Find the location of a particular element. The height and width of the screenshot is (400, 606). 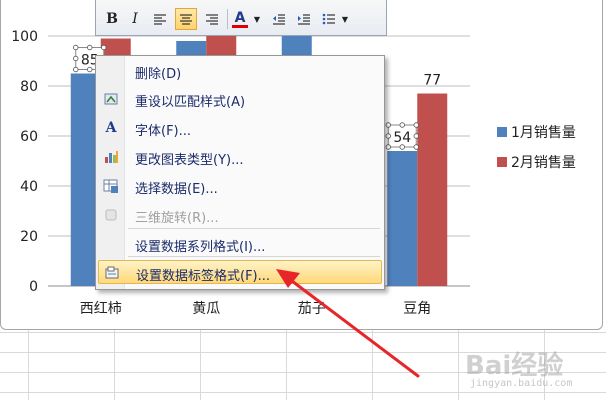

annotation-arrow is located at coordinates (348, 323).